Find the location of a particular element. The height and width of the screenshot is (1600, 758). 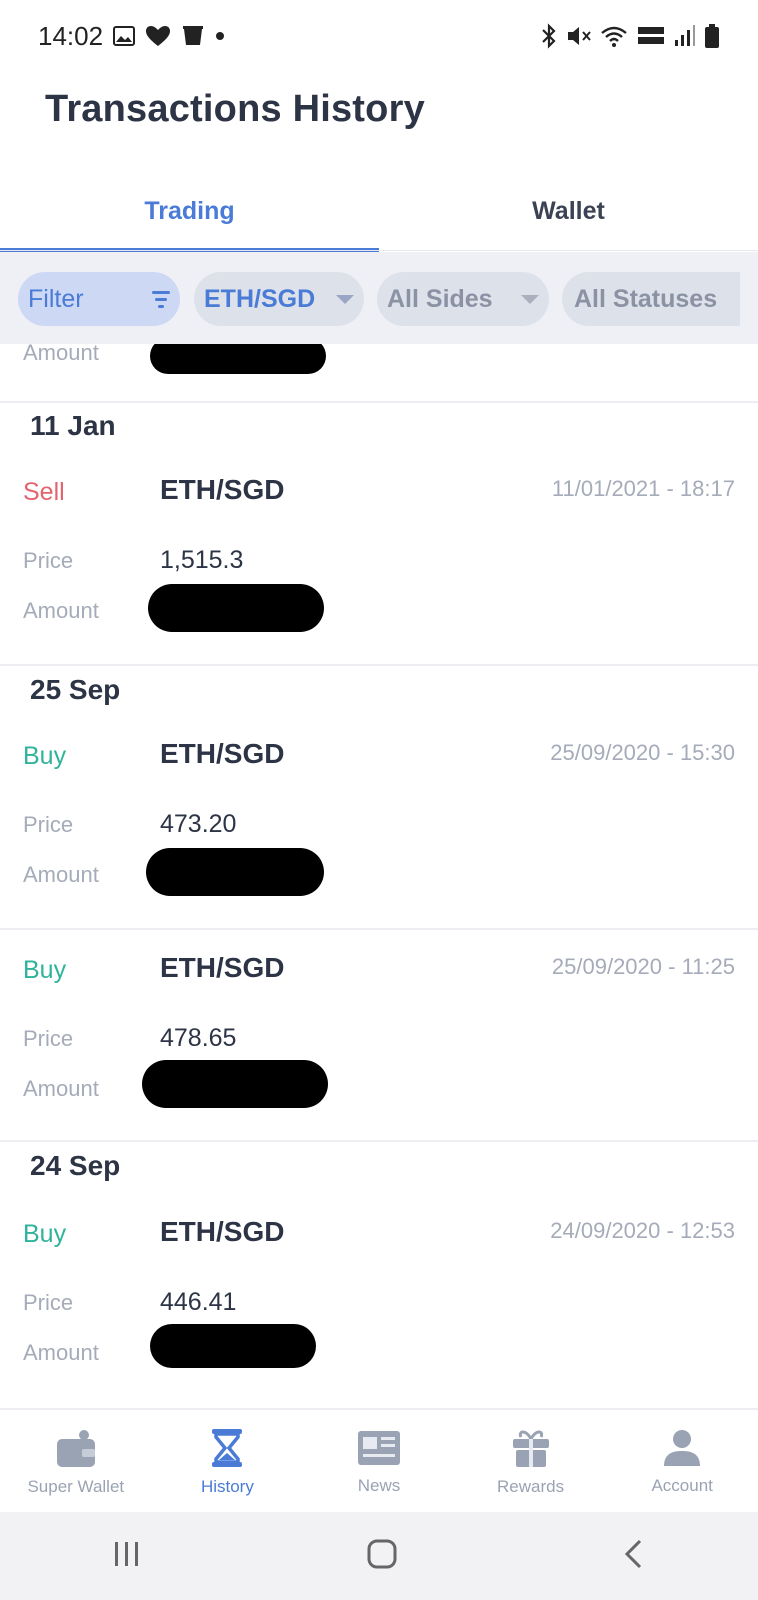

home-button is located at coordinates (382, 1556).